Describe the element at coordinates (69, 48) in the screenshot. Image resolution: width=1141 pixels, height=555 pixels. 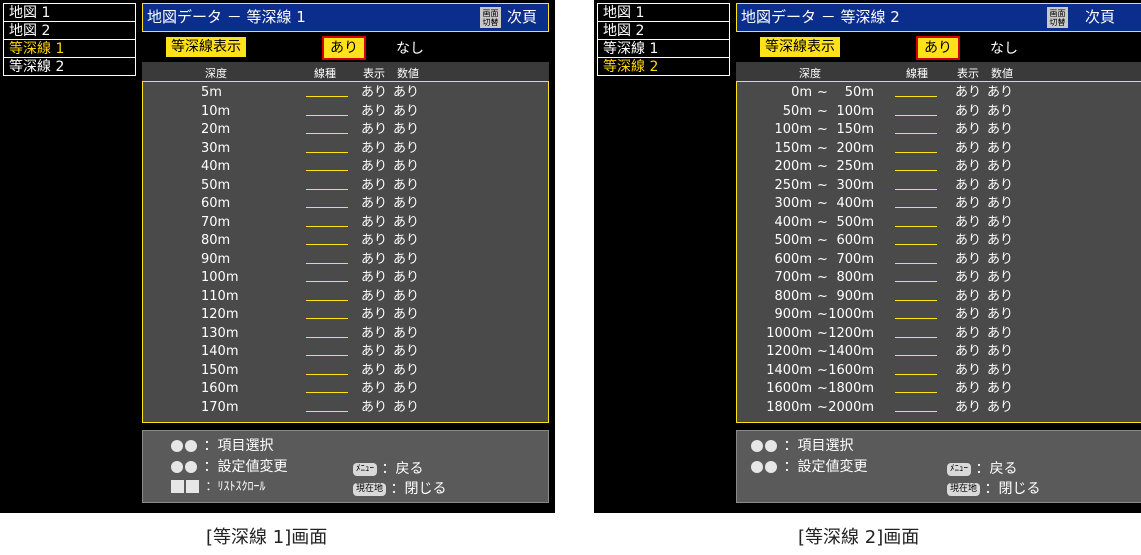
I see `sidebar-item-contour-1: 等深線 1` at that location.